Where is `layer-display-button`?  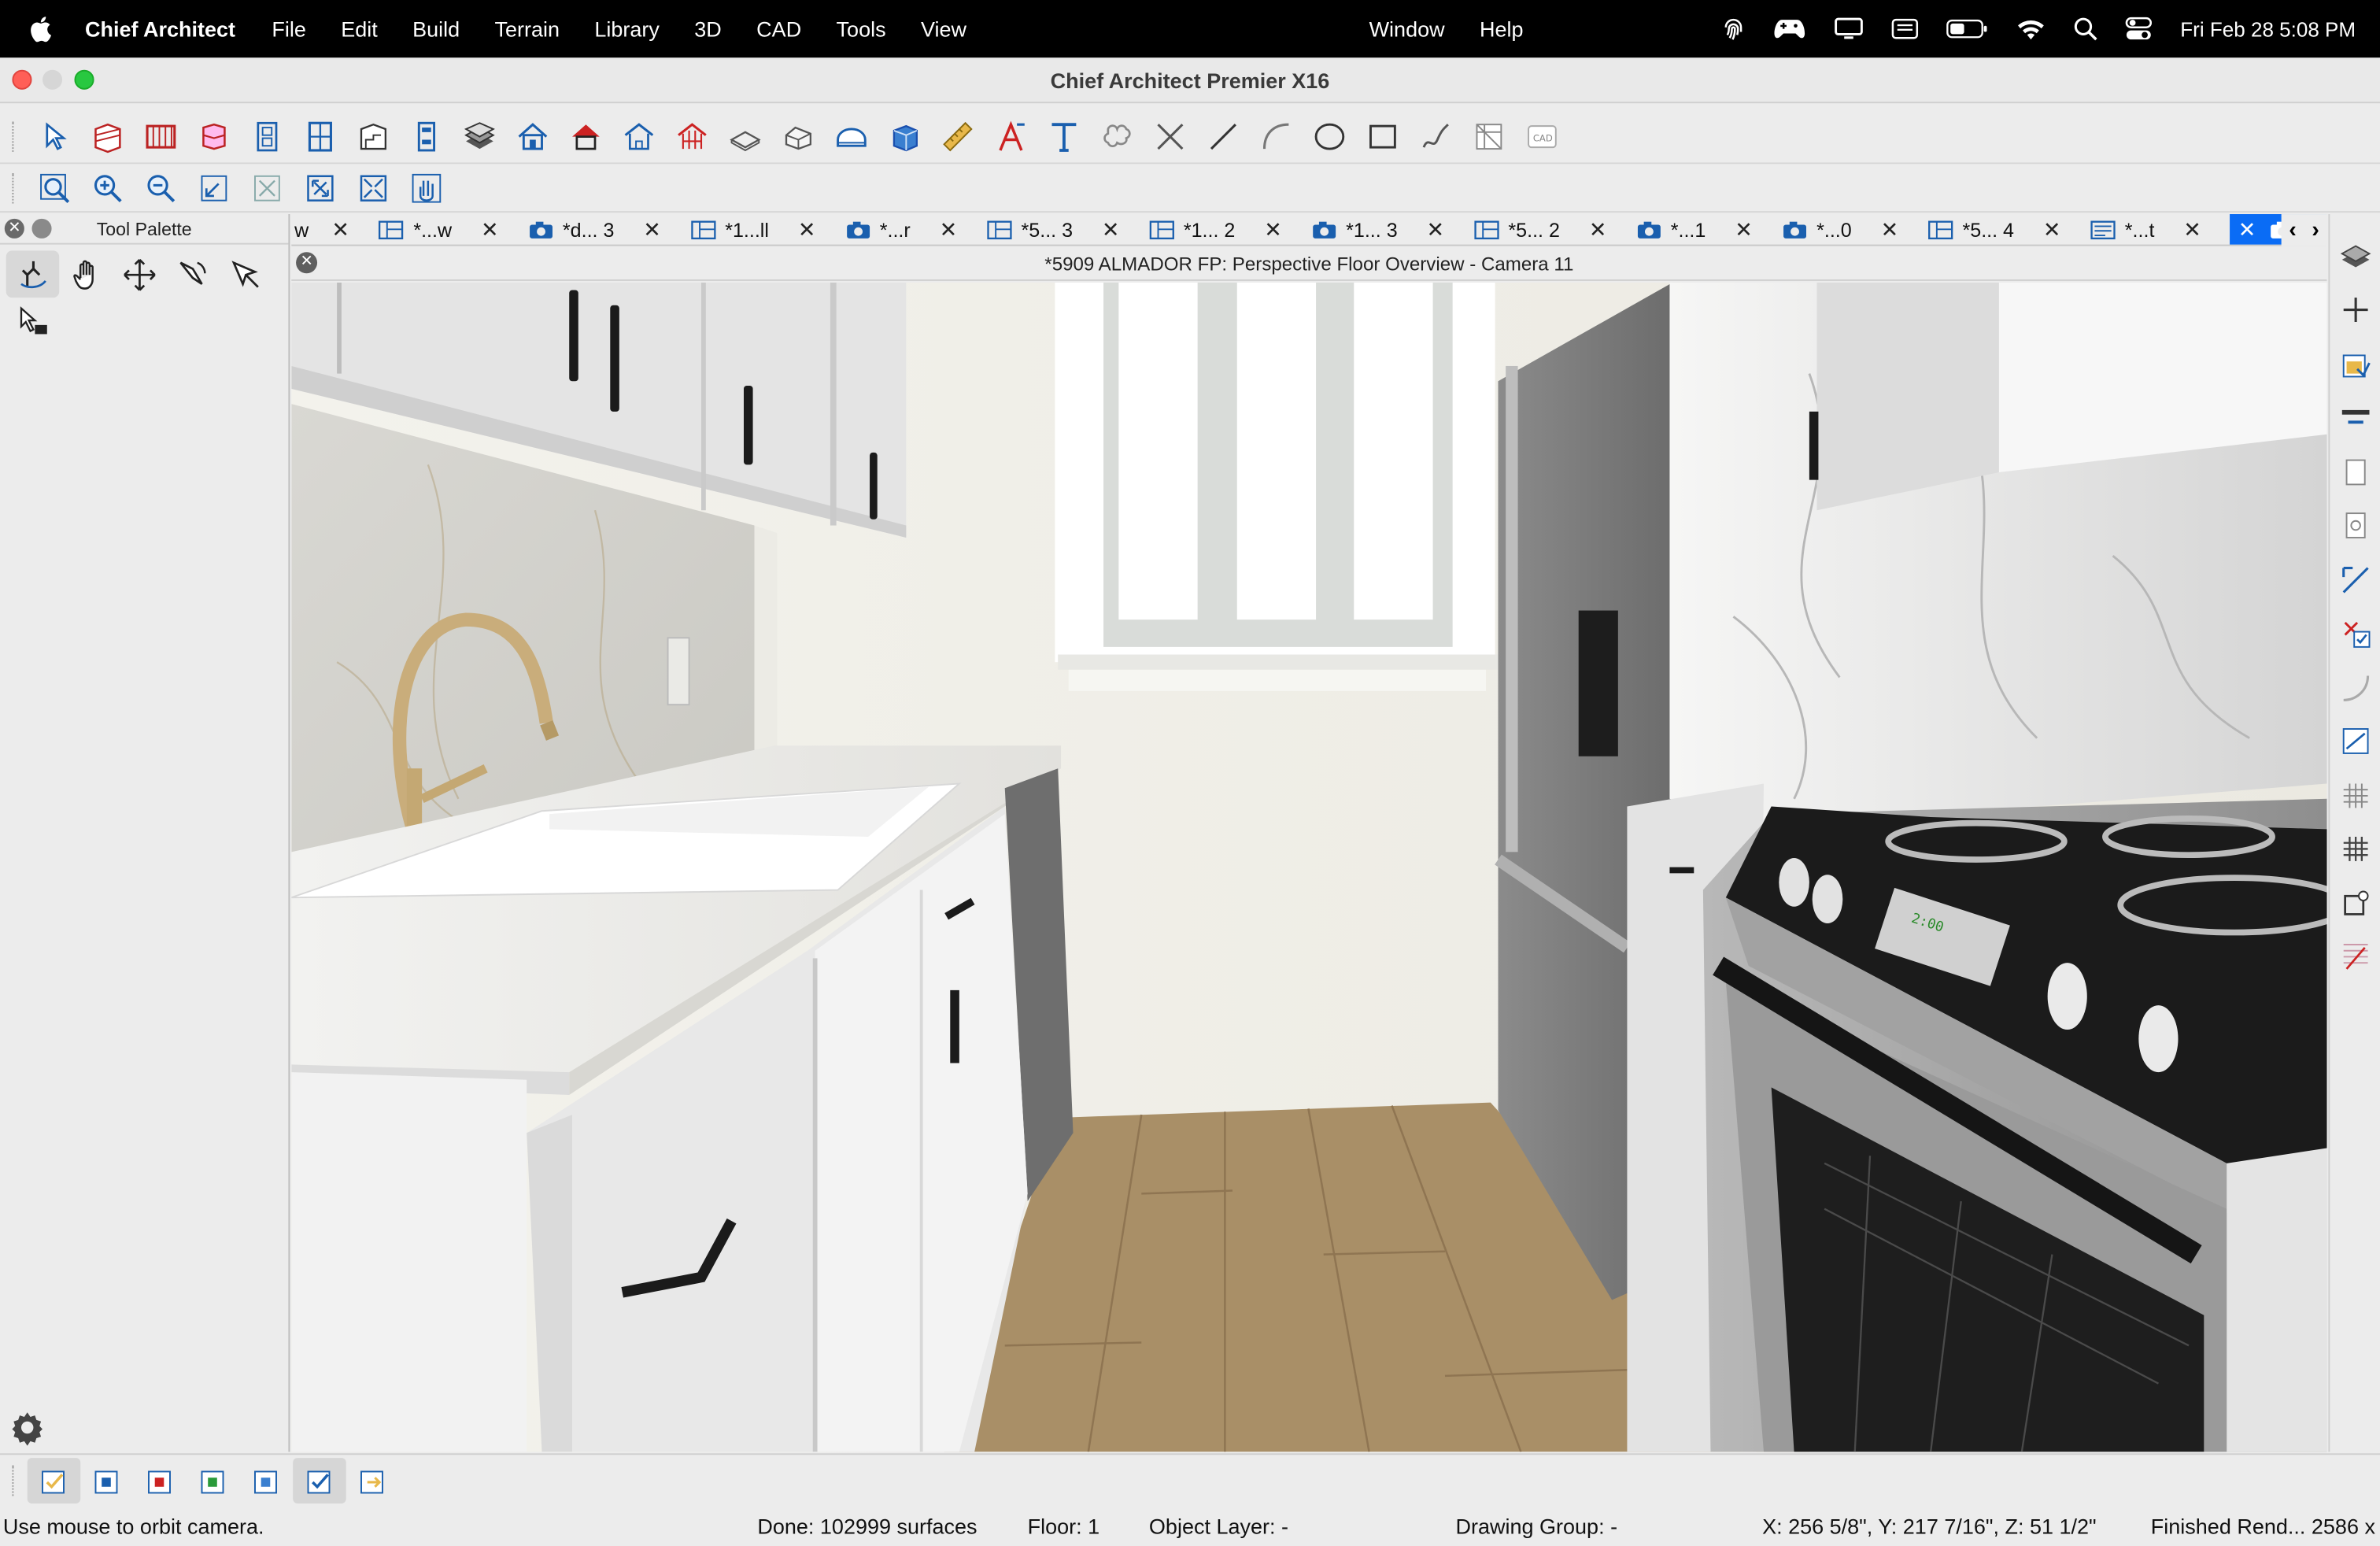
layer-display-button is located at coordinates (2355, 256).